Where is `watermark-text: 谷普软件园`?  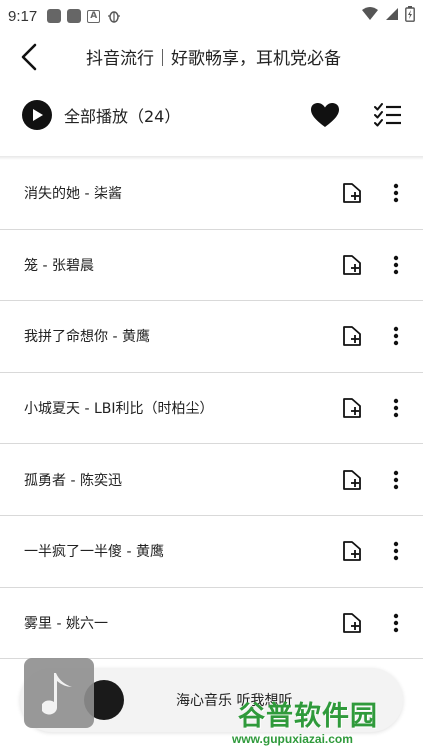
watermark-text: 谷普软件园 is located at coordinates (308, 716).